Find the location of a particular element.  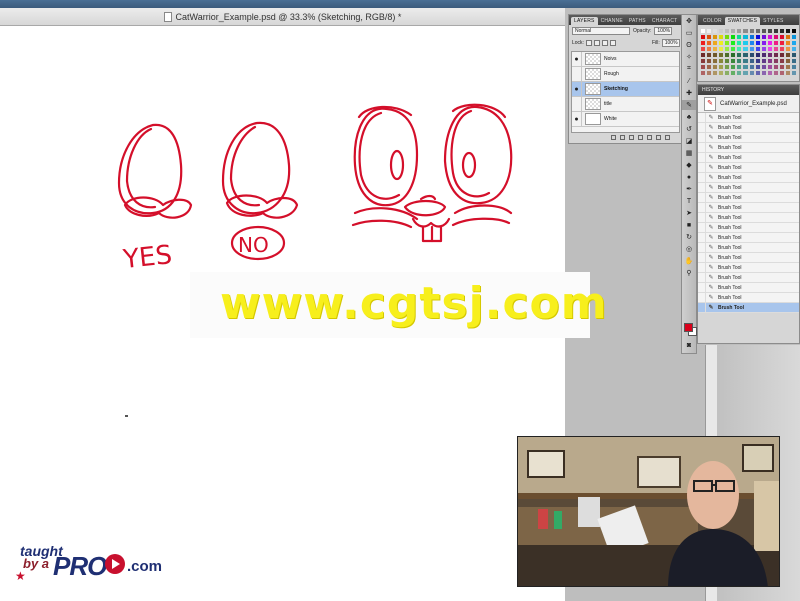

eraser-tool-icon: ◪ is located at coordinates (689, 141).